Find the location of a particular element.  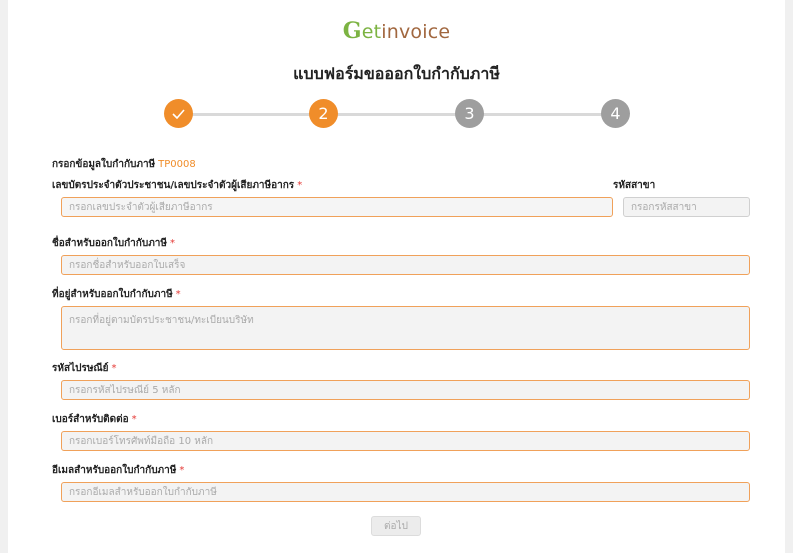

phone-placeholder: กรอกเบอร์โทรศัพท์มือถือ 10 หลัก is located at coordinates (141, 441).